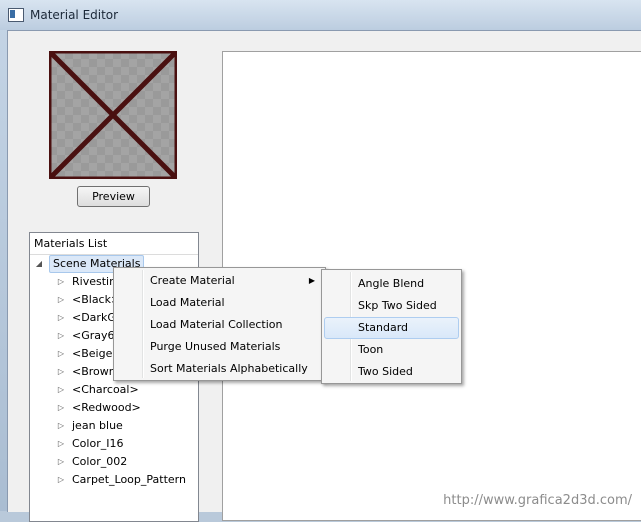 This screenshot has width=641, height=522. I want to click on preview-button: Preview, so click(113, 196).